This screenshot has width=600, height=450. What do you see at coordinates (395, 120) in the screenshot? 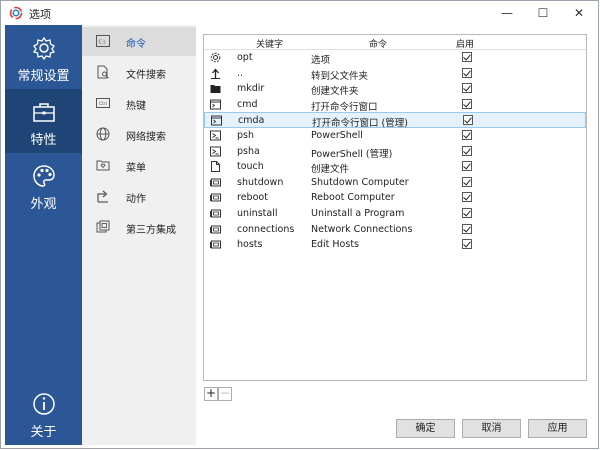
I see `table-row: cmda 打开命令行窗口 (管理)` at bounding box center [395, 120].